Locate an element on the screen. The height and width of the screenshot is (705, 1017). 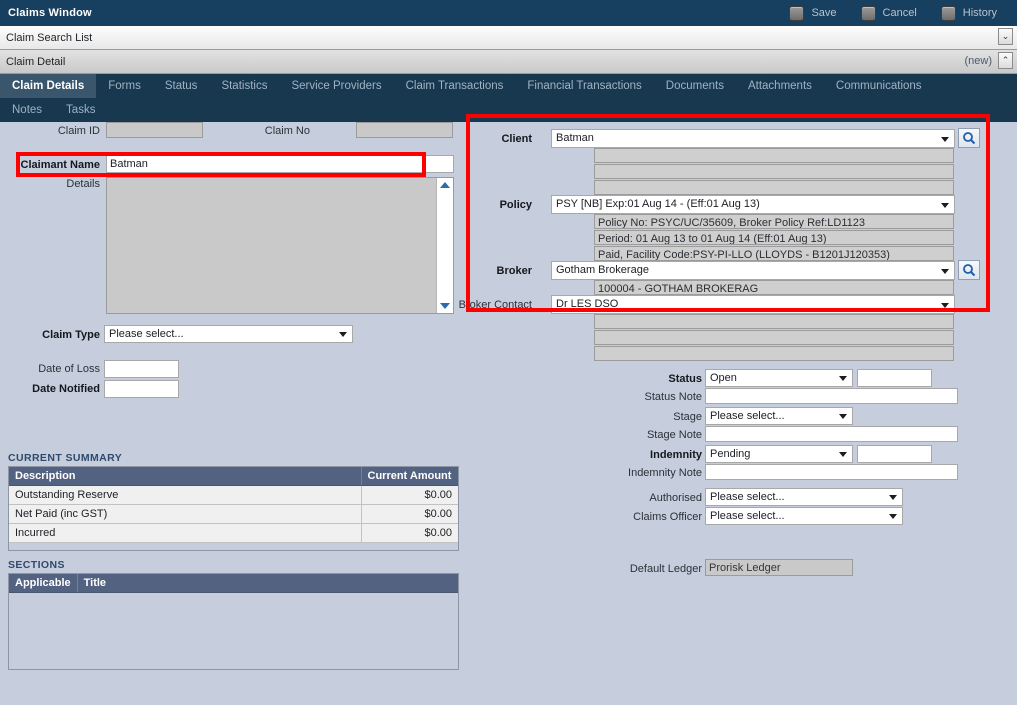
details-textarea is located at coordinates (280, 245).